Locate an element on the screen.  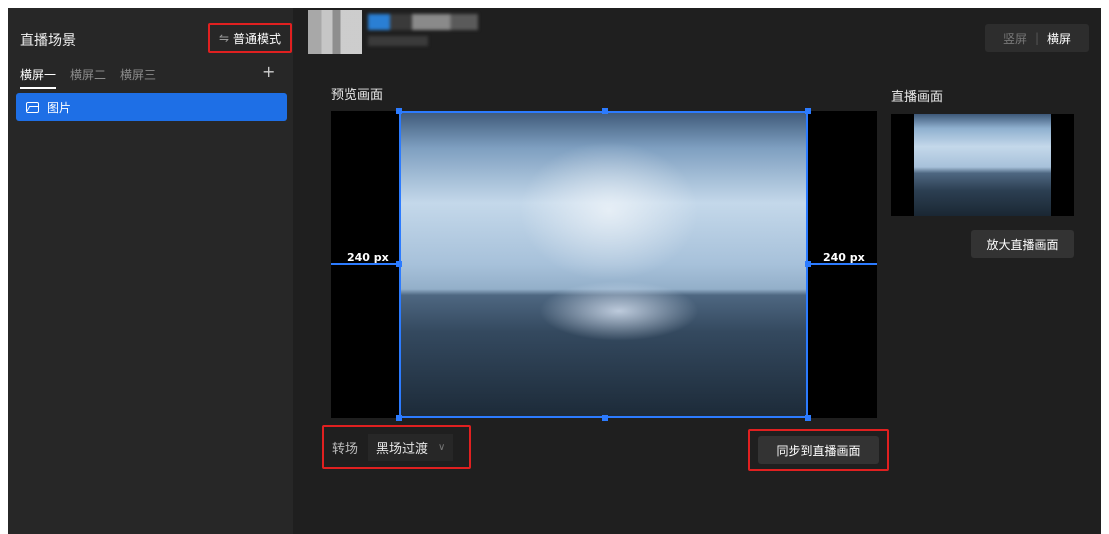
add-scene-button: + is located at coordinates (268, 71).